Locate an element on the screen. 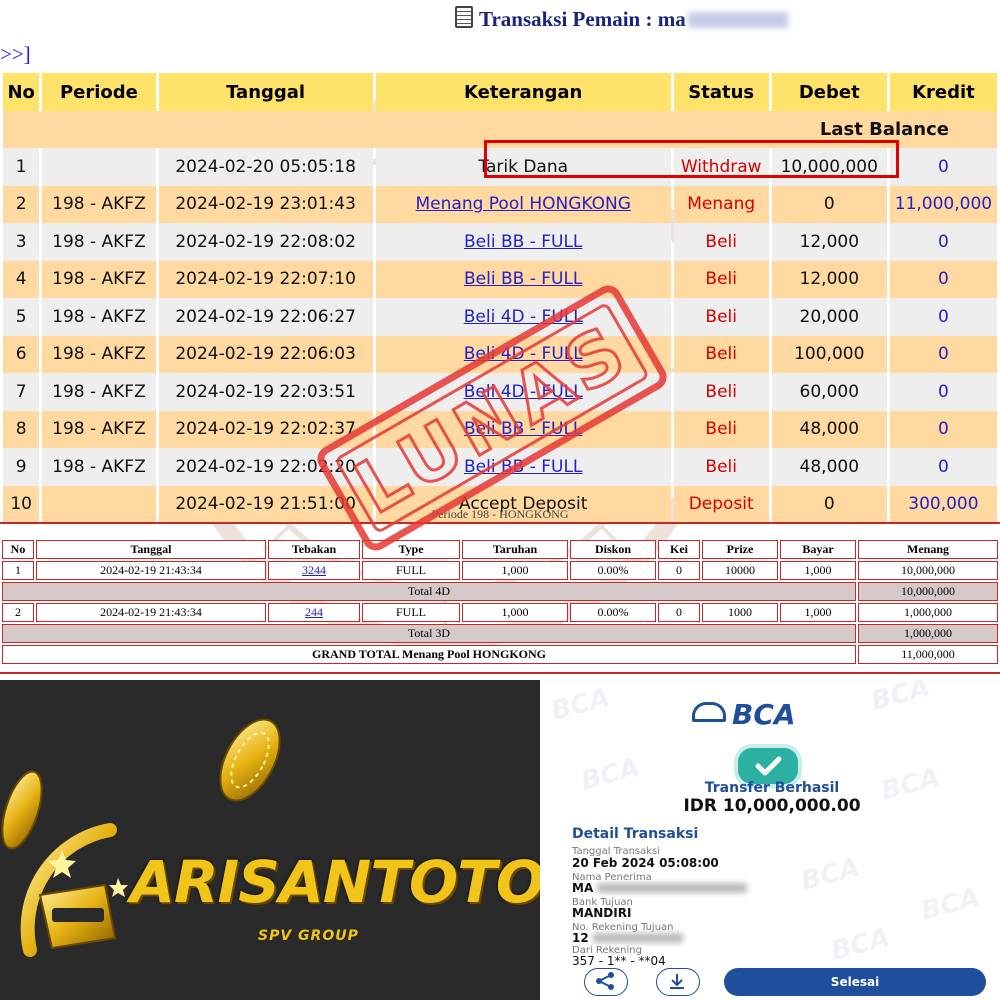  col-tanggal: Tanggal is located at coordinates (265, 92).